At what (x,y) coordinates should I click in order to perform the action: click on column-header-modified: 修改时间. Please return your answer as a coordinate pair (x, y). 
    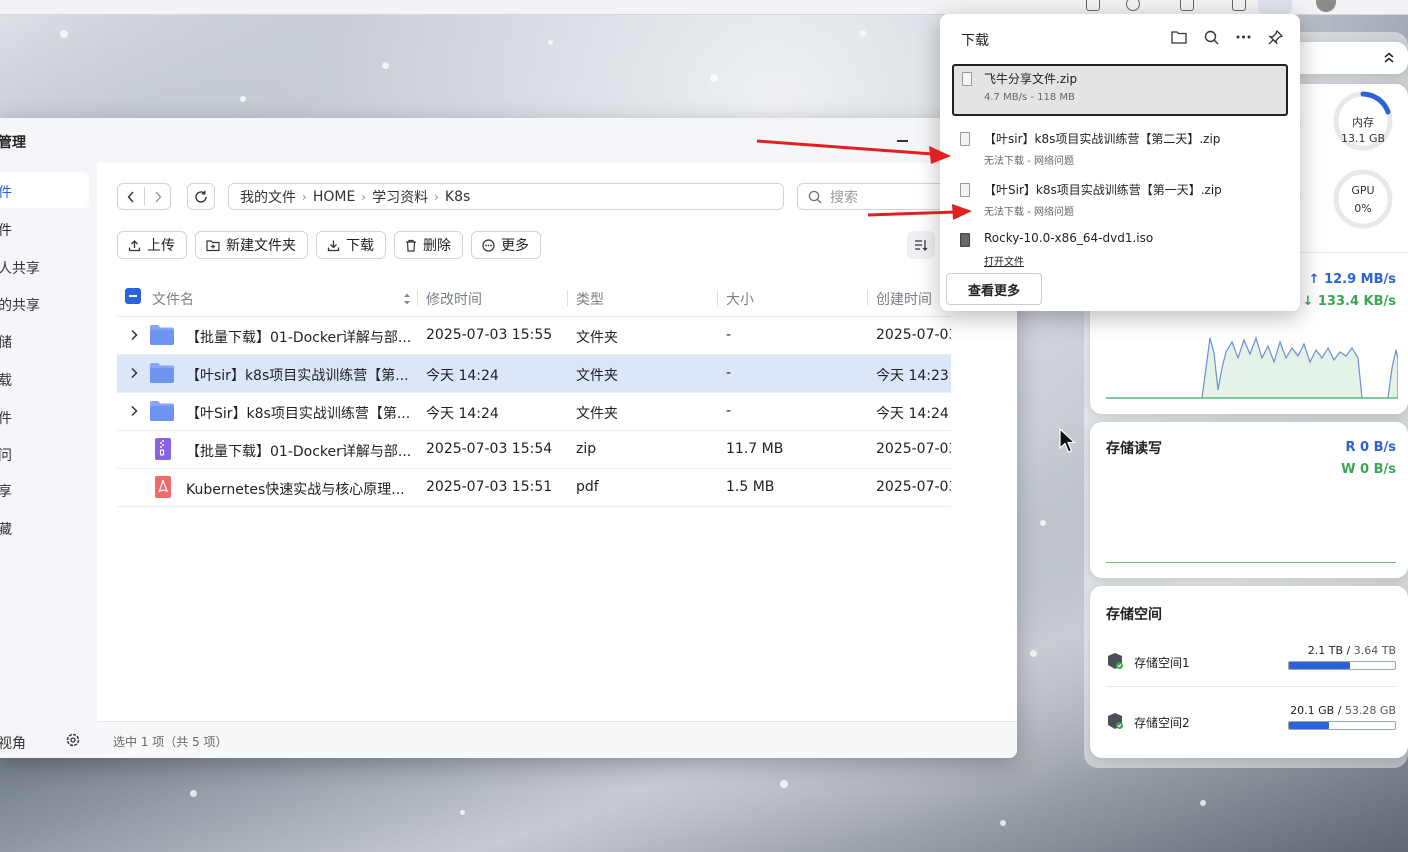
    Looking at the image, I should click on (454, 299).